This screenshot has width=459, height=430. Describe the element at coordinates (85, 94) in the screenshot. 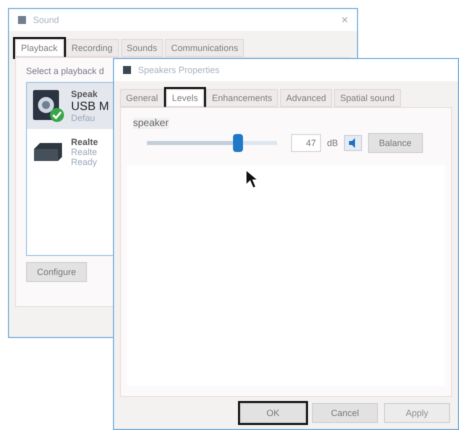

I see `device-name: Speak` at that location.